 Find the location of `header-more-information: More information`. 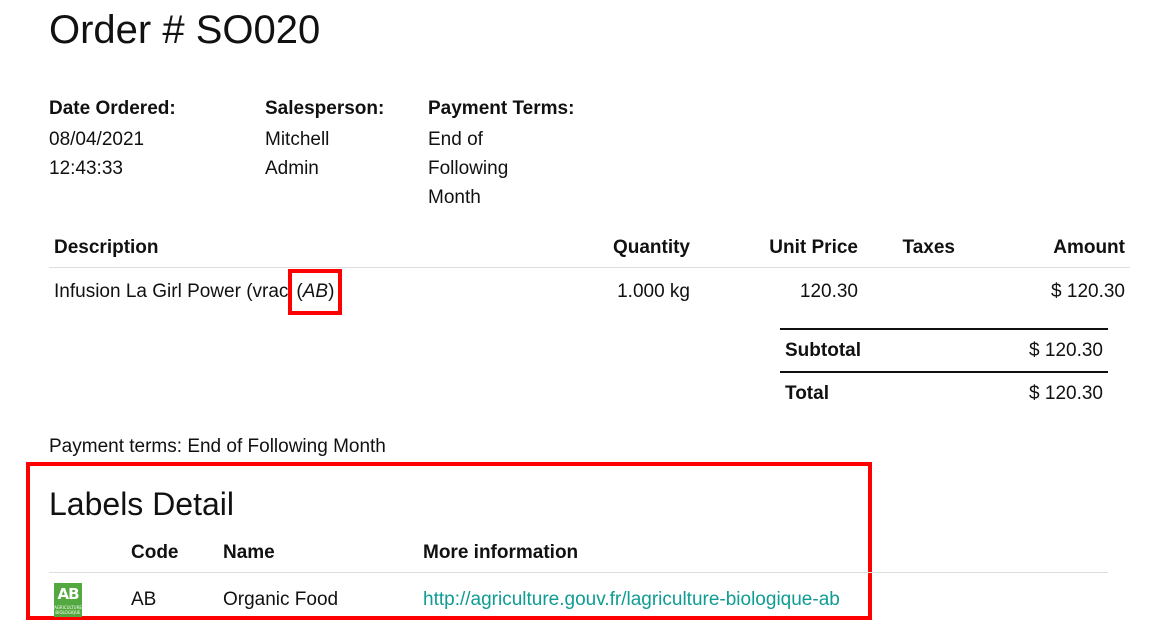

header-more-information: More information is located at coordinates (763, 554).